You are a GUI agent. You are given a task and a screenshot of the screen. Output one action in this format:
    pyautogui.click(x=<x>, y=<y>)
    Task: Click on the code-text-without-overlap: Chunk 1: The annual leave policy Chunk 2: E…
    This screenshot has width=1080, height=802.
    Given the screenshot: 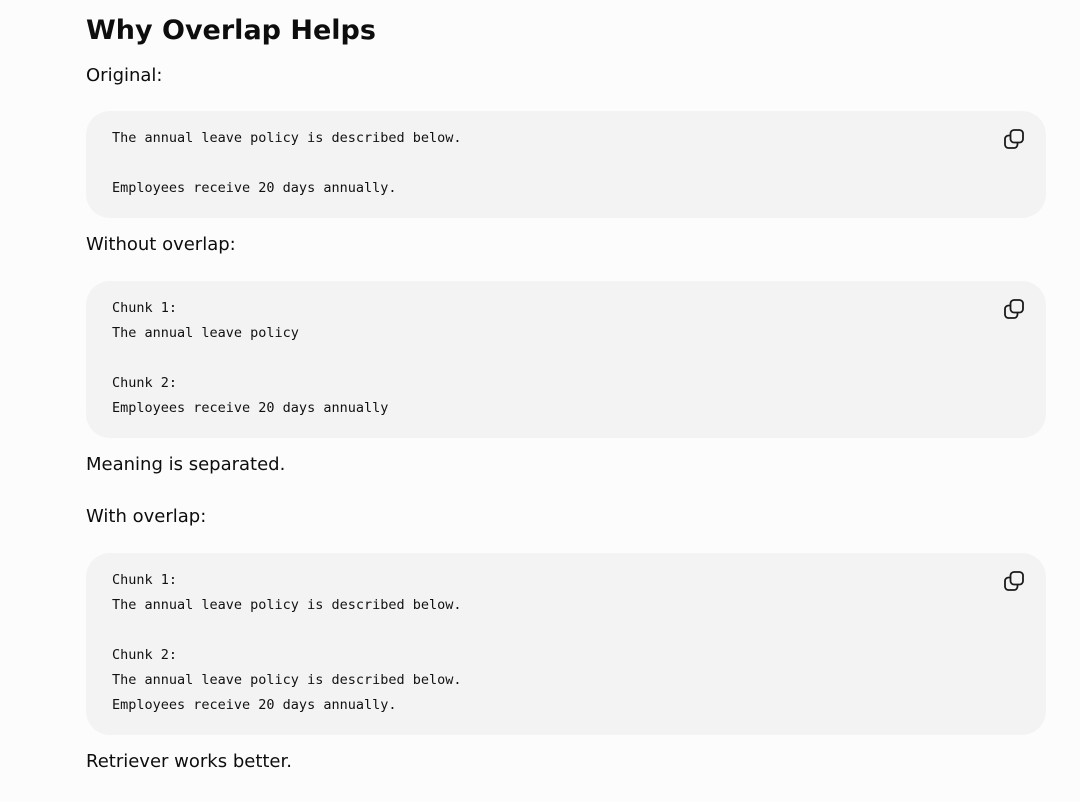 What is the action you would take?
    pyautogui.click(x=250, y=358)
    